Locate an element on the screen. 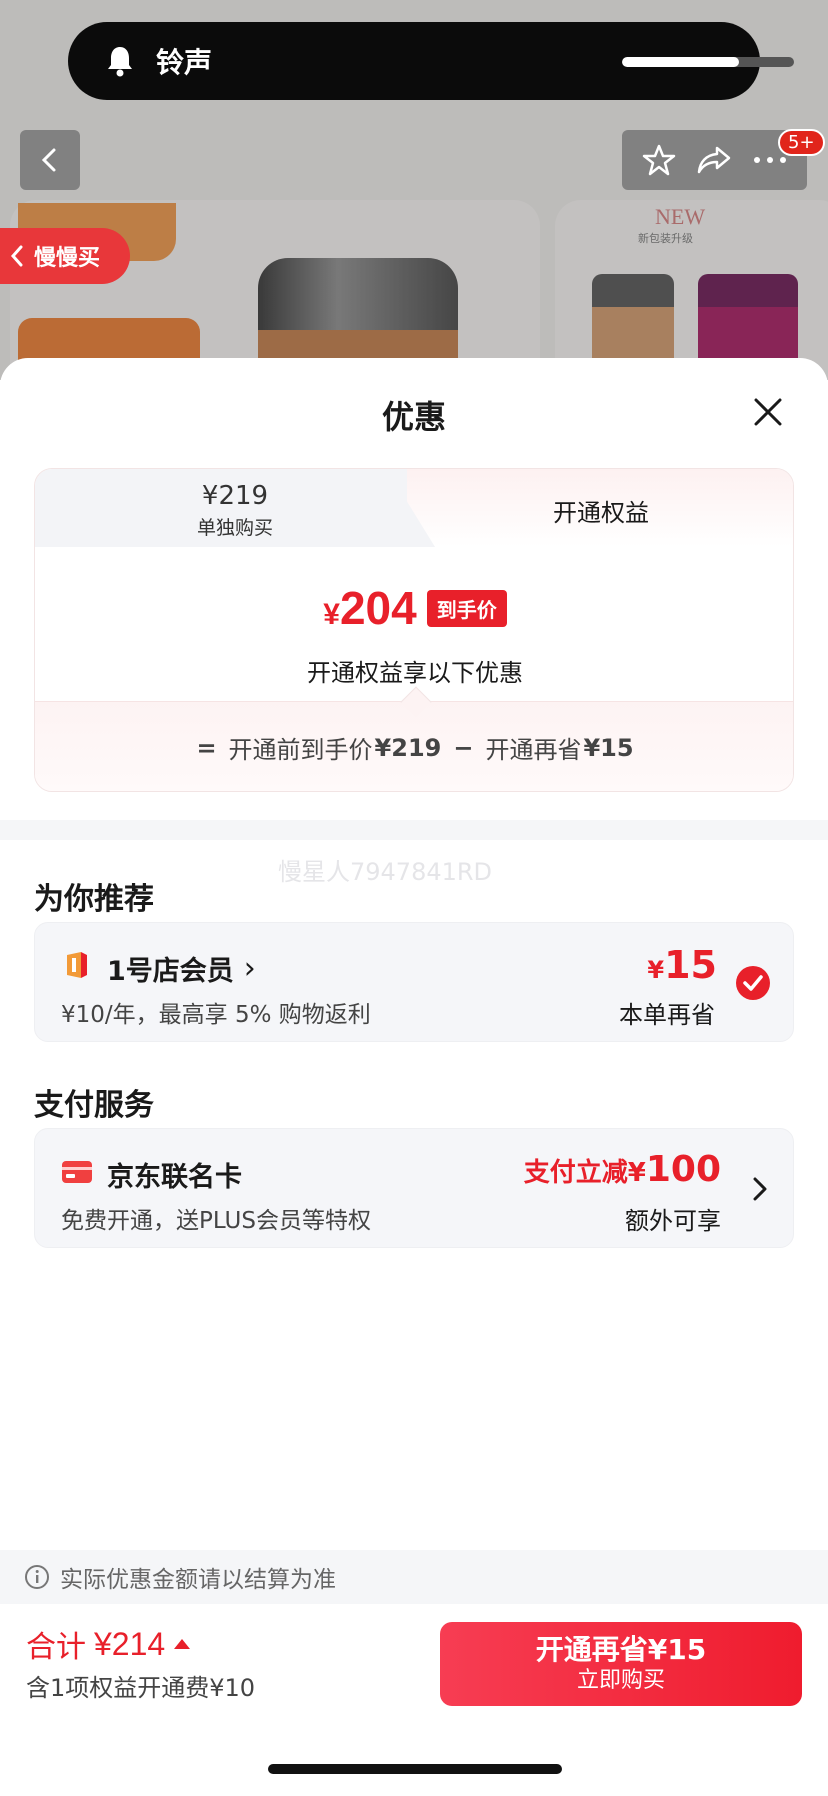 This screenshot has height=1796, width=828. total-amount: ¥214 is located at coordinates (130, 1643).